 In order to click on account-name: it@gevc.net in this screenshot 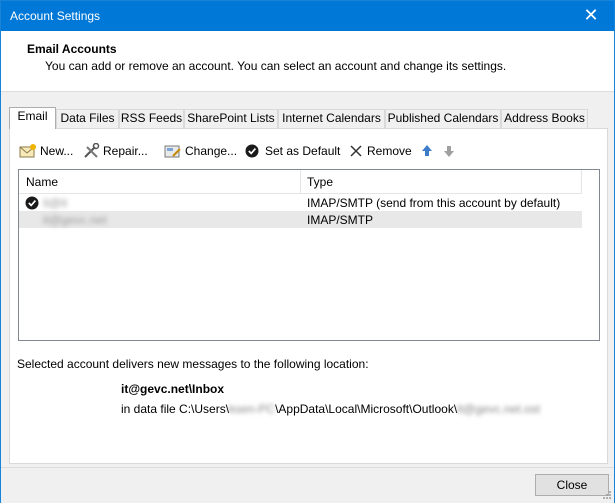, I will do `click(75, 220)`.